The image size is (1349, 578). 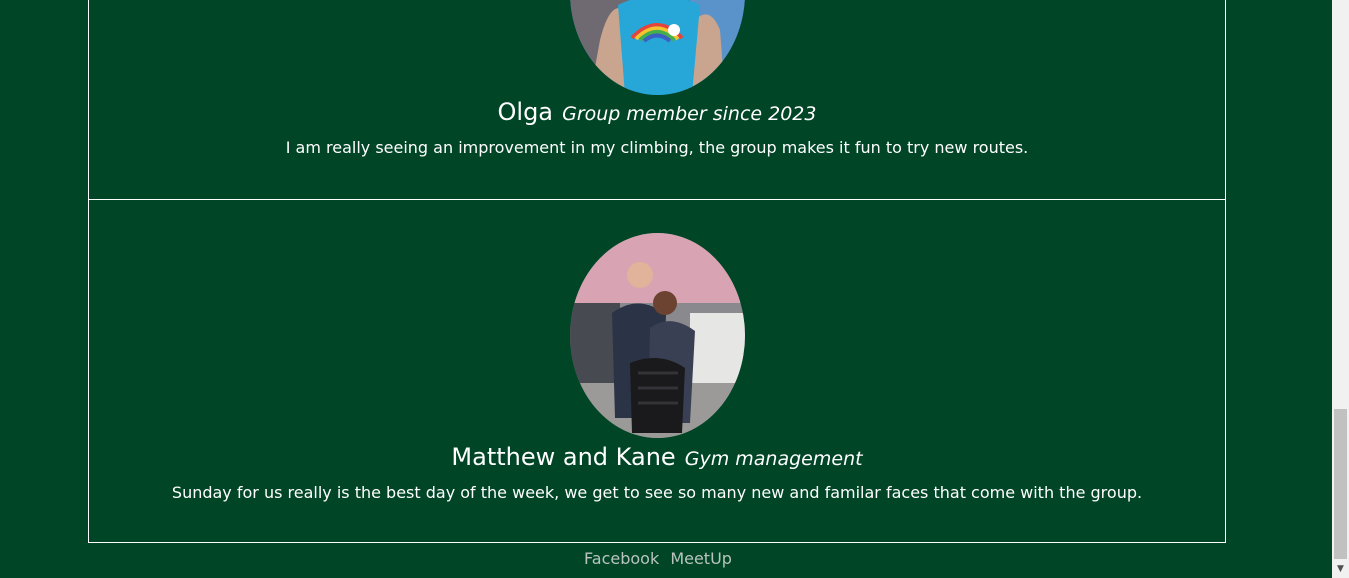 What do you see at coordinates (657, 335) in the screenshot?
I see `testimonial-photo-matthew-and-kane` at bounding box center [657, 335].